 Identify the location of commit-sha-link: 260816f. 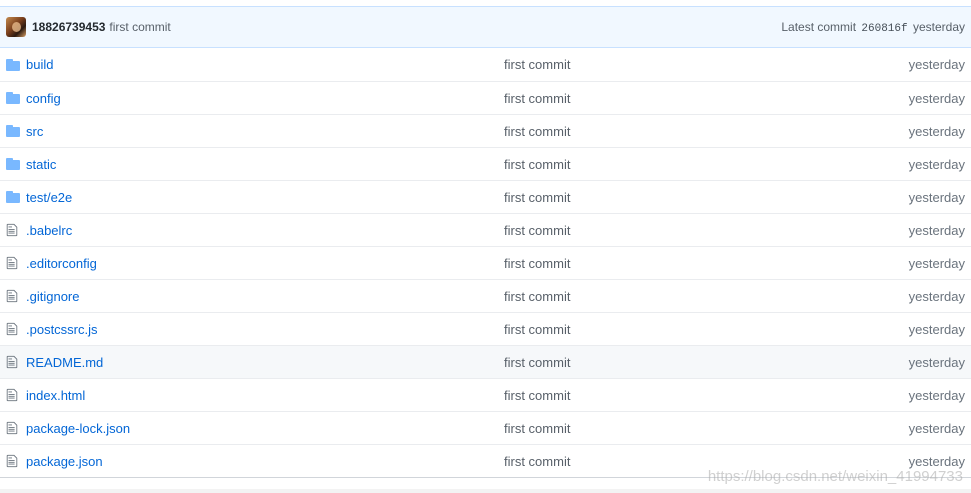
(884, 29).